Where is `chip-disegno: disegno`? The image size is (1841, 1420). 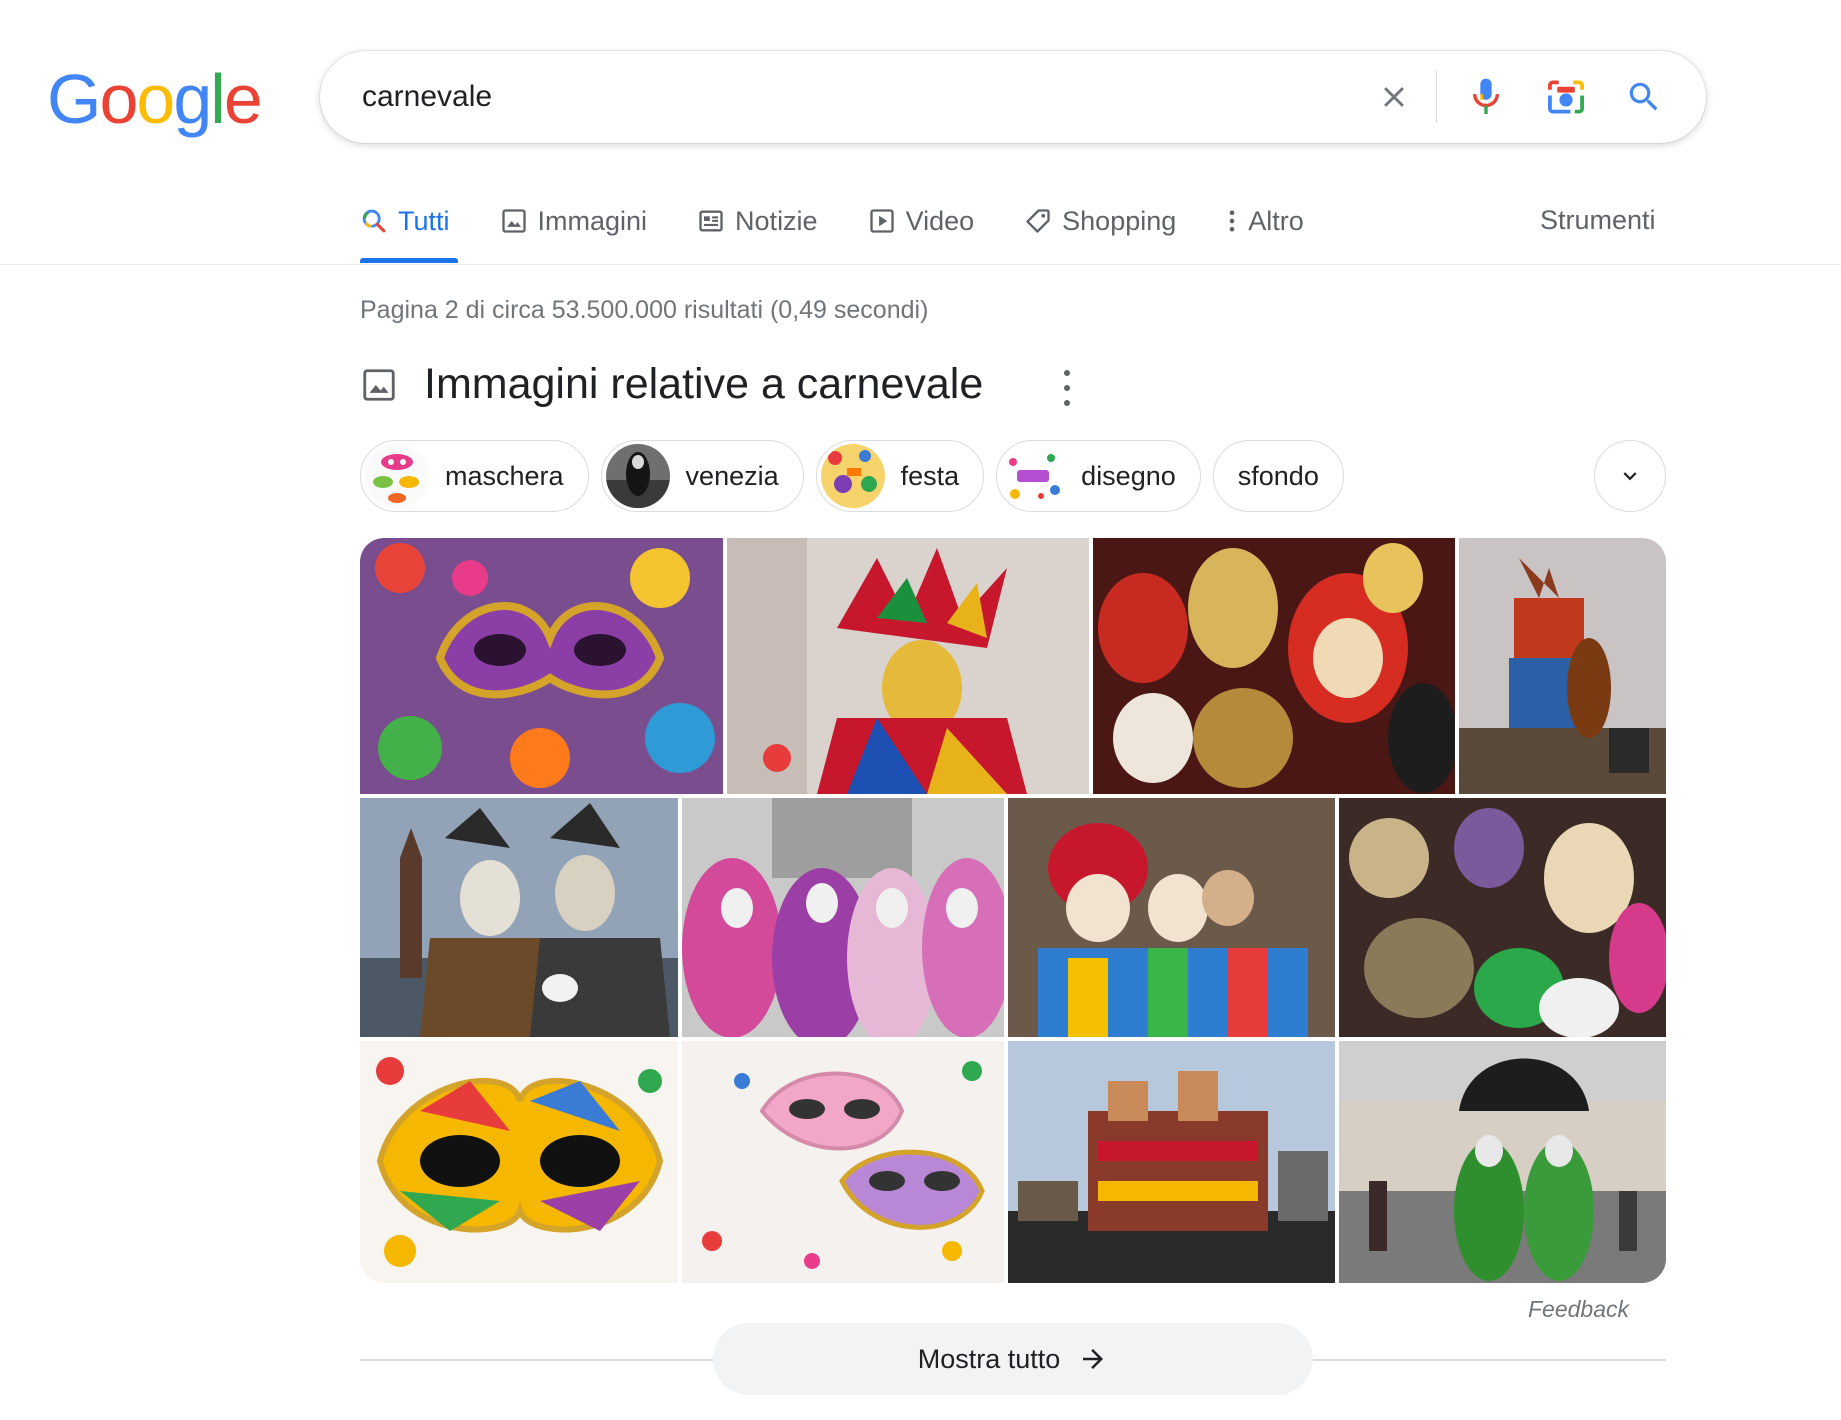
chip-disegno: disegno is located at coordinates (1098, 476).